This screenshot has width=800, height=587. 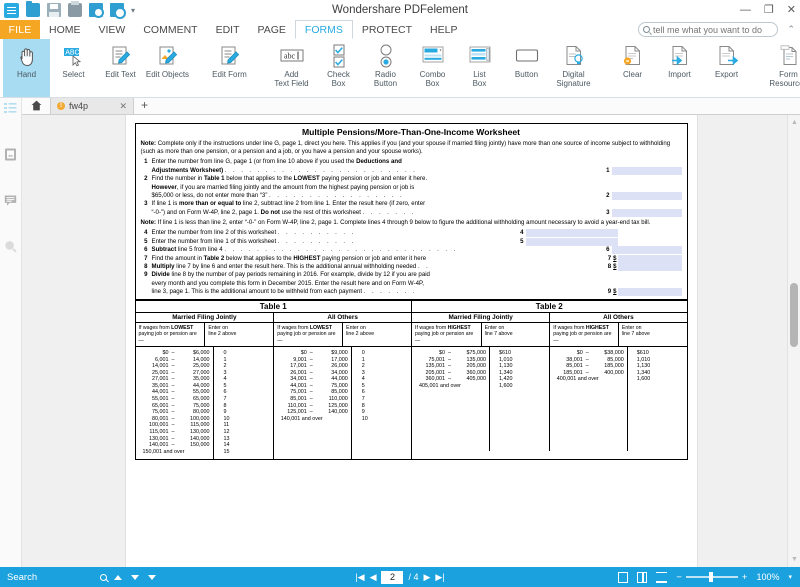 I want to click on menu-comment: COMMENT, so click(x=170, y=29).